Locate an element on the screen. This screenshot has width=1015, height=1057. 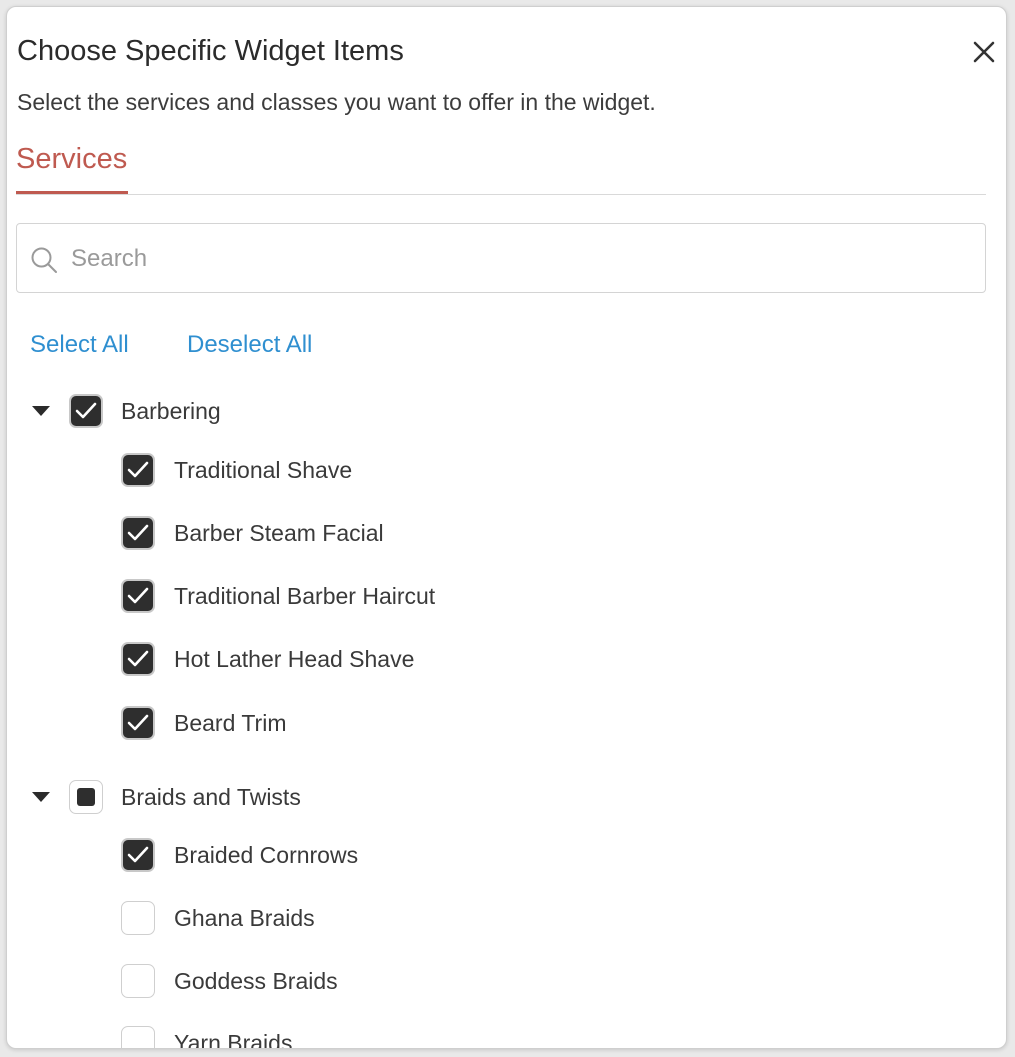
group-row-braids-and-twists: Braids and Twists is located at coordinates (281, 797).